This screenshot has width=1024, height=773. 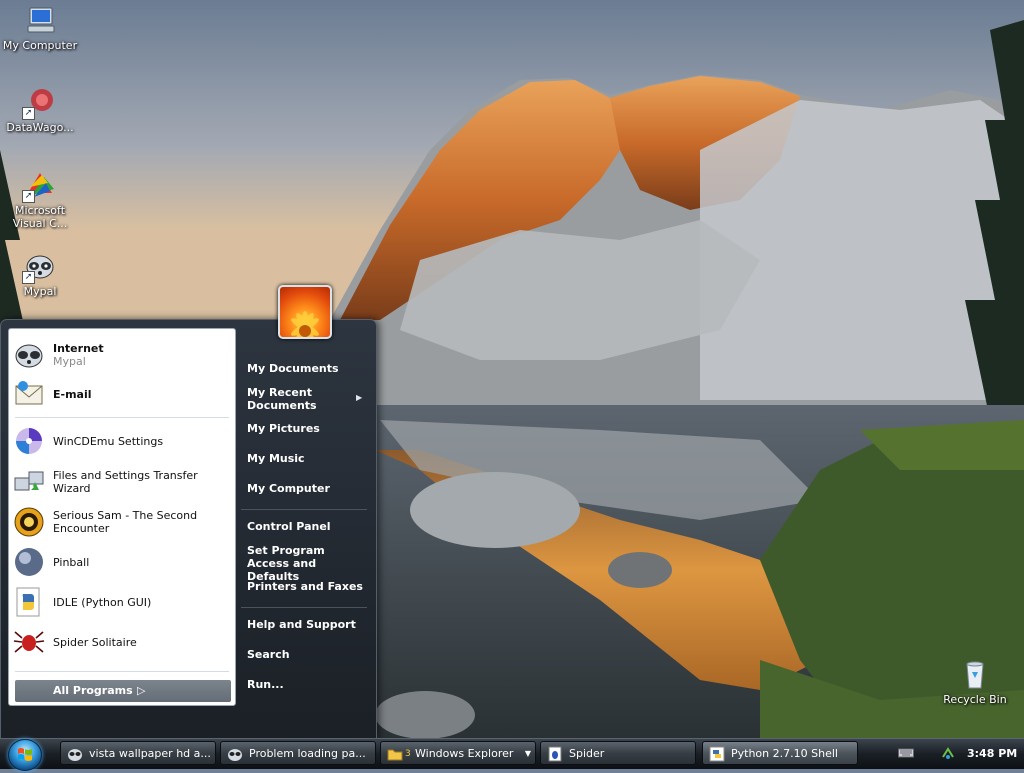 I want to click on transfer-wizard-icon, so click(x=29, y=482).